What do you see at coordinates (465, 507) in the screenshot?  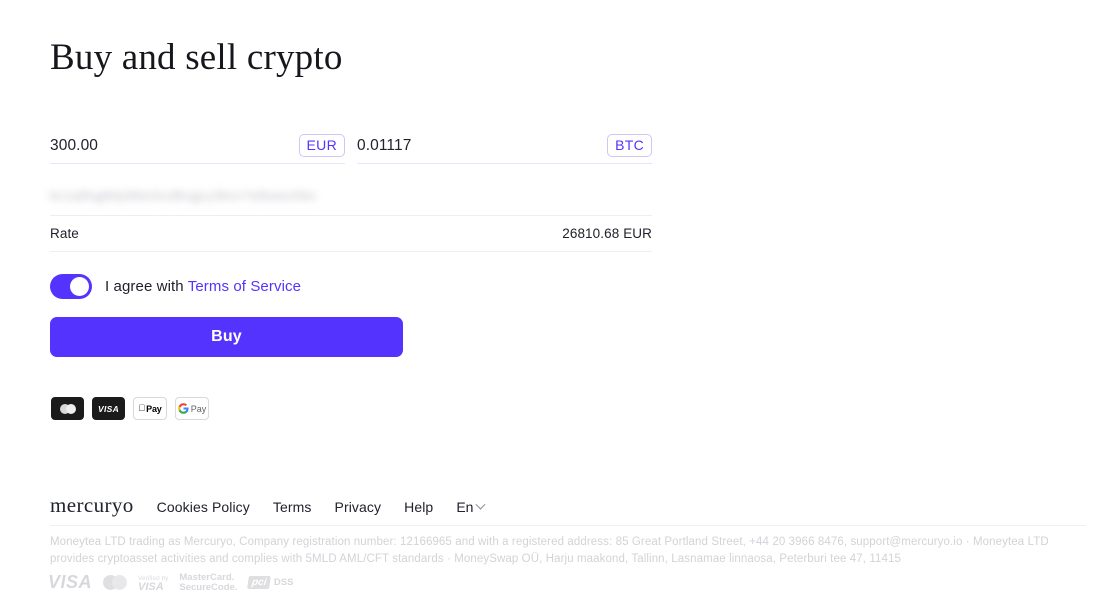 I see `language-label: En` at bounding box center [465, 507].